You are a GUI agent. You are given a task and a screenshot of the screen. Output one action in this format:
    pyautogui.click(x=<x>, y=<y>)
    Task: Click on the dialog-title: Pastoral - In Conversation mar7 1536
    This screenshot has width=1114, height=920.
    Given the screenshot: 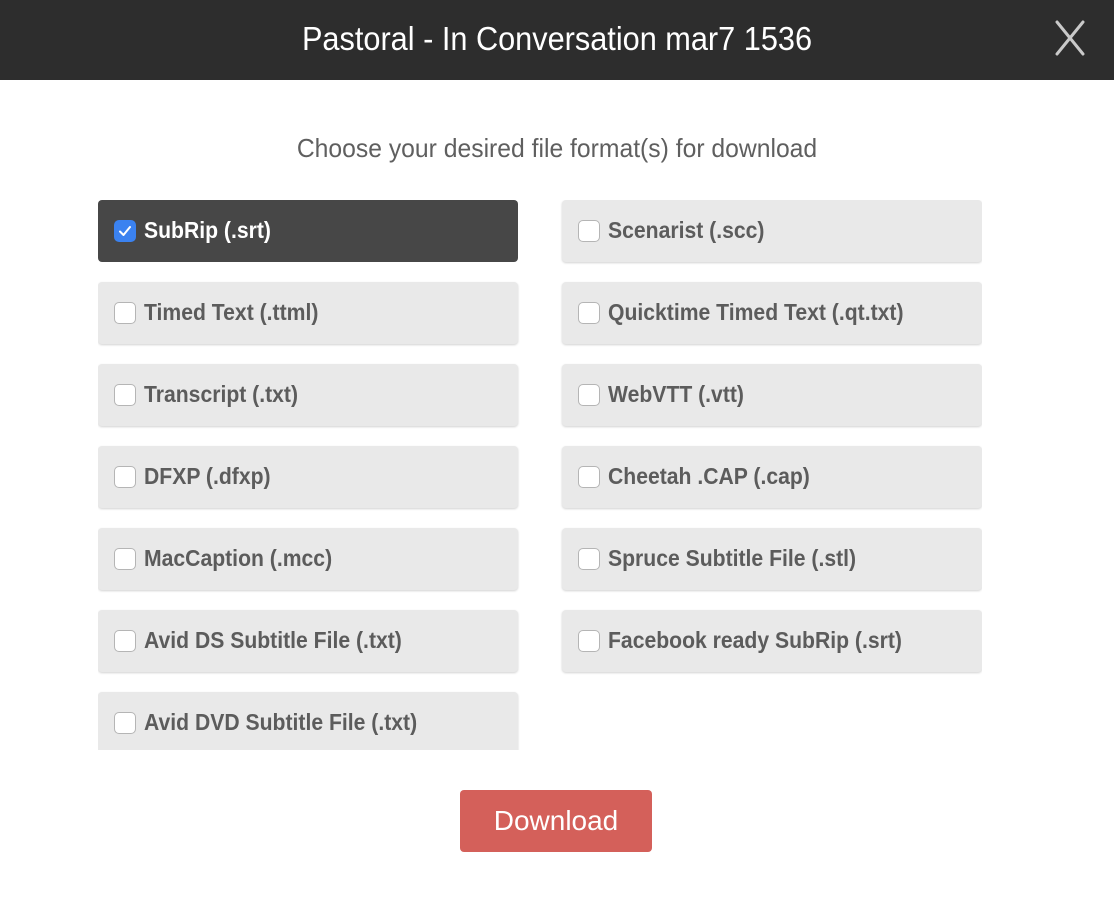 What is the action you would take?
    pyautogui.click(x=557, y=38)
    